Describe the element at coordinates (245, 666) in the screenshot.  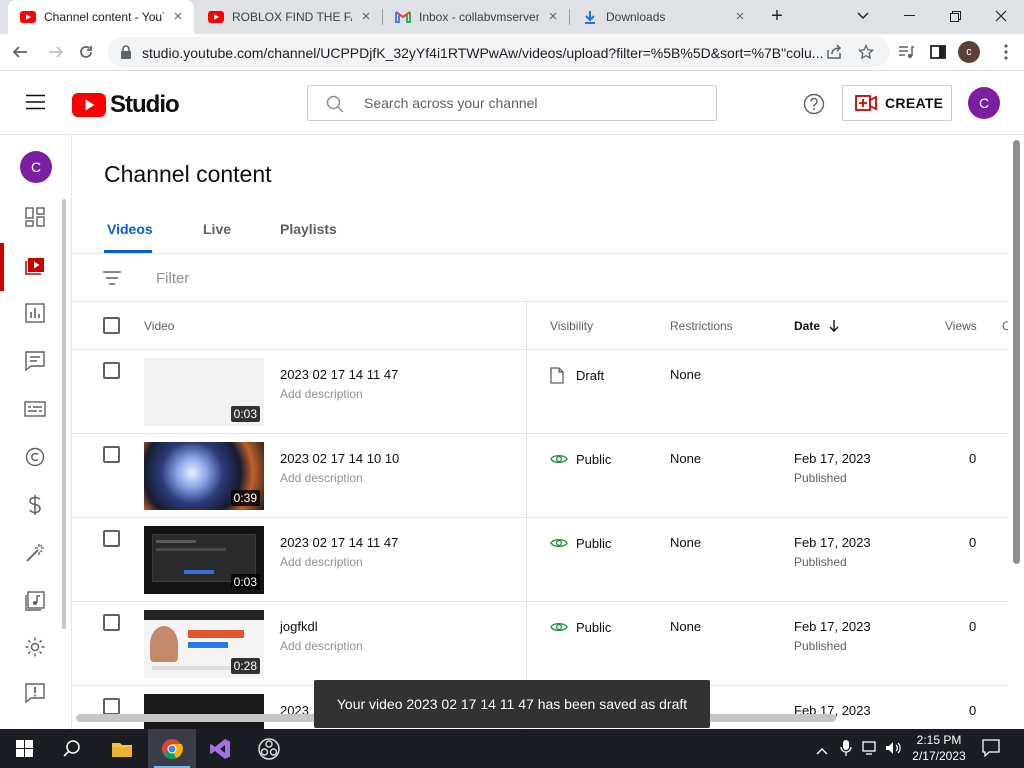
I see `duration-badge: 0:28` at that location.